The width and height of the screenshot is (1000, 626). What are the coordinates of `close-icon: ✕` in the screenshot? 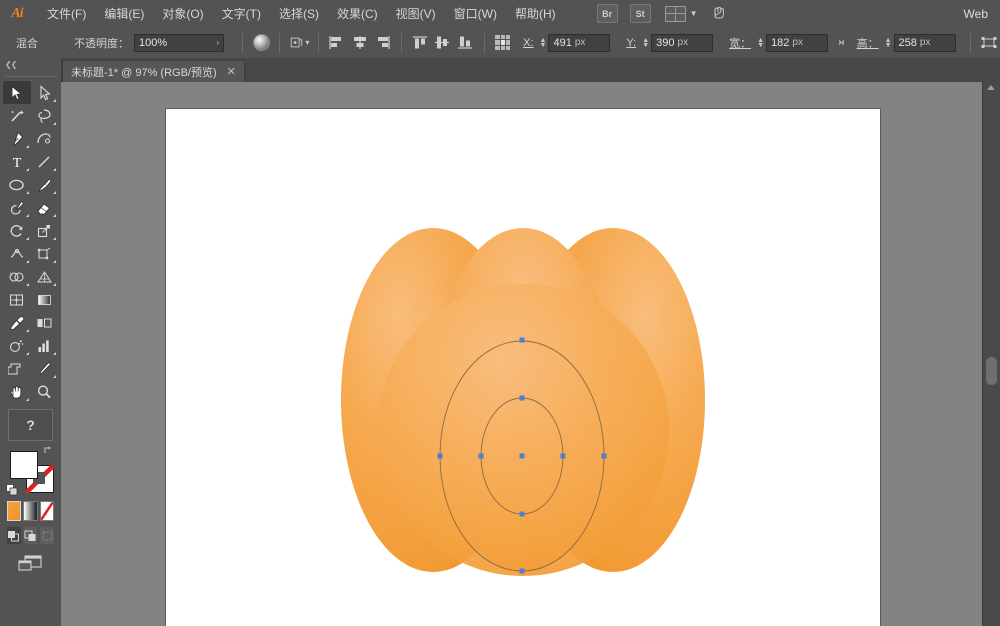 It's located at (231, 71).